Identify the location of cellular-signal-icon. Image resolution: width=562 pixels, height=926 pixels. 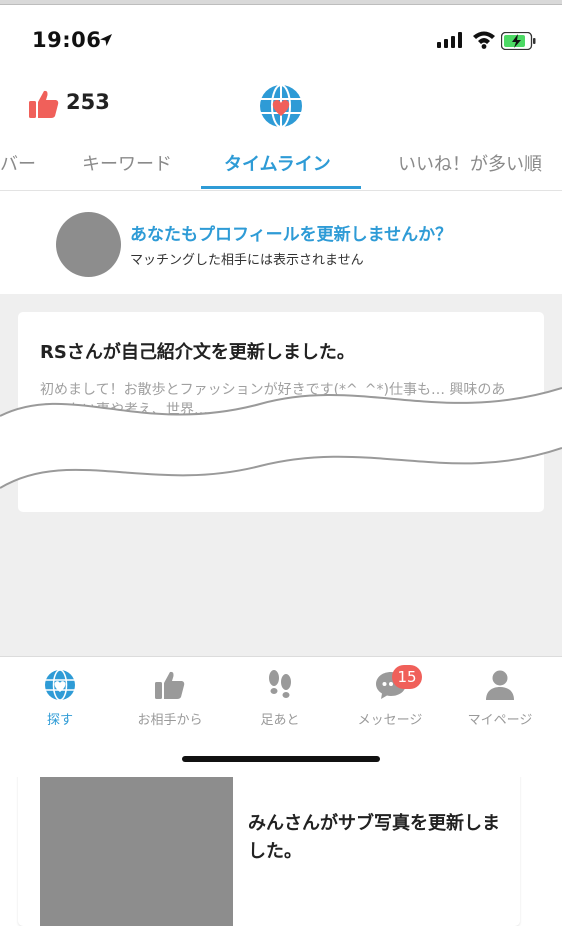
(449, 40).